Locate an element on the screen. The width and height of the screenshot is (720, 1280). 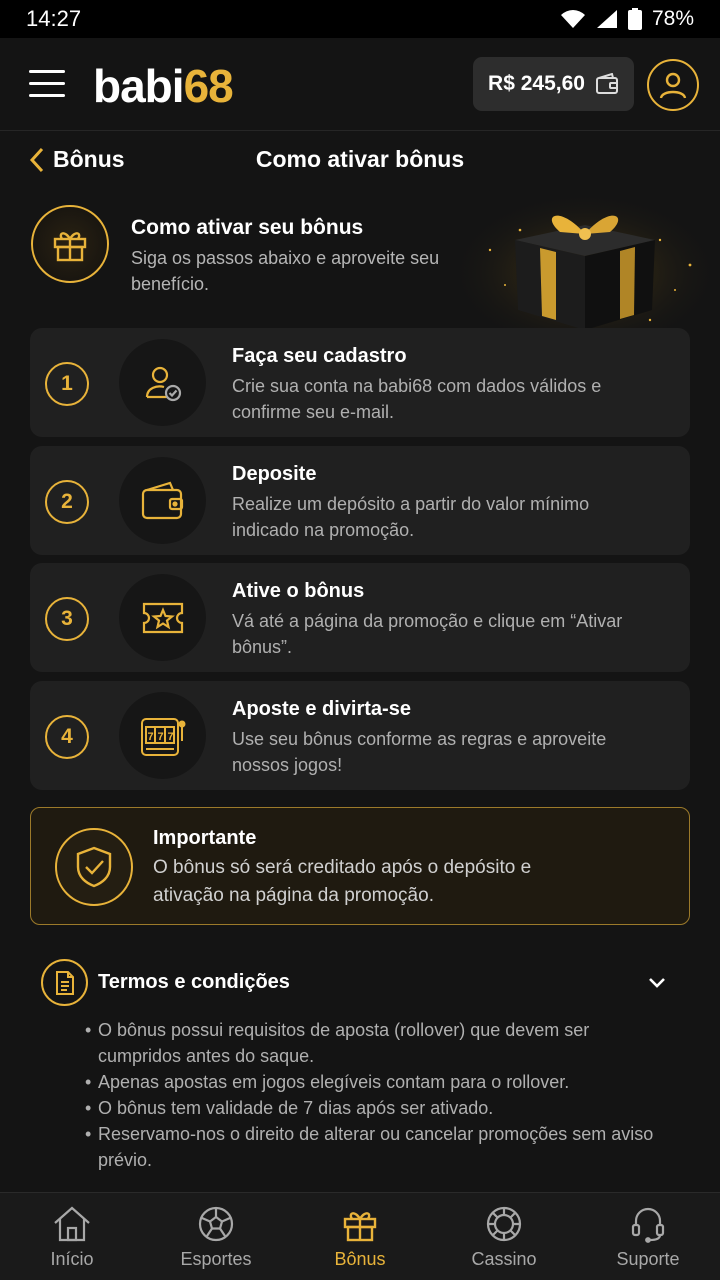
document-icon-badge is located at coordinates (64, 982).